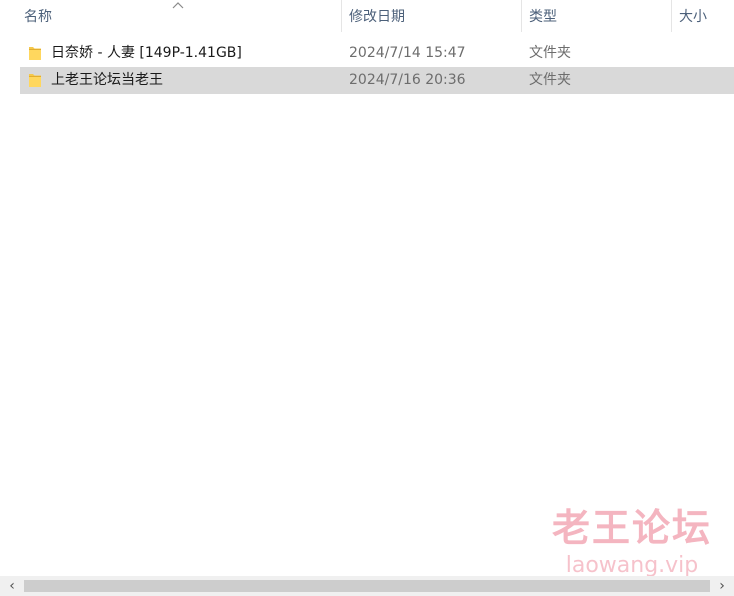 The width and height of the screenshot is (734, 596). What do you see at coordinates (407, 53) in the screenshot?
I see `file-modified-date: 2024/7/14 15:47` at bounding box center [407, 53].